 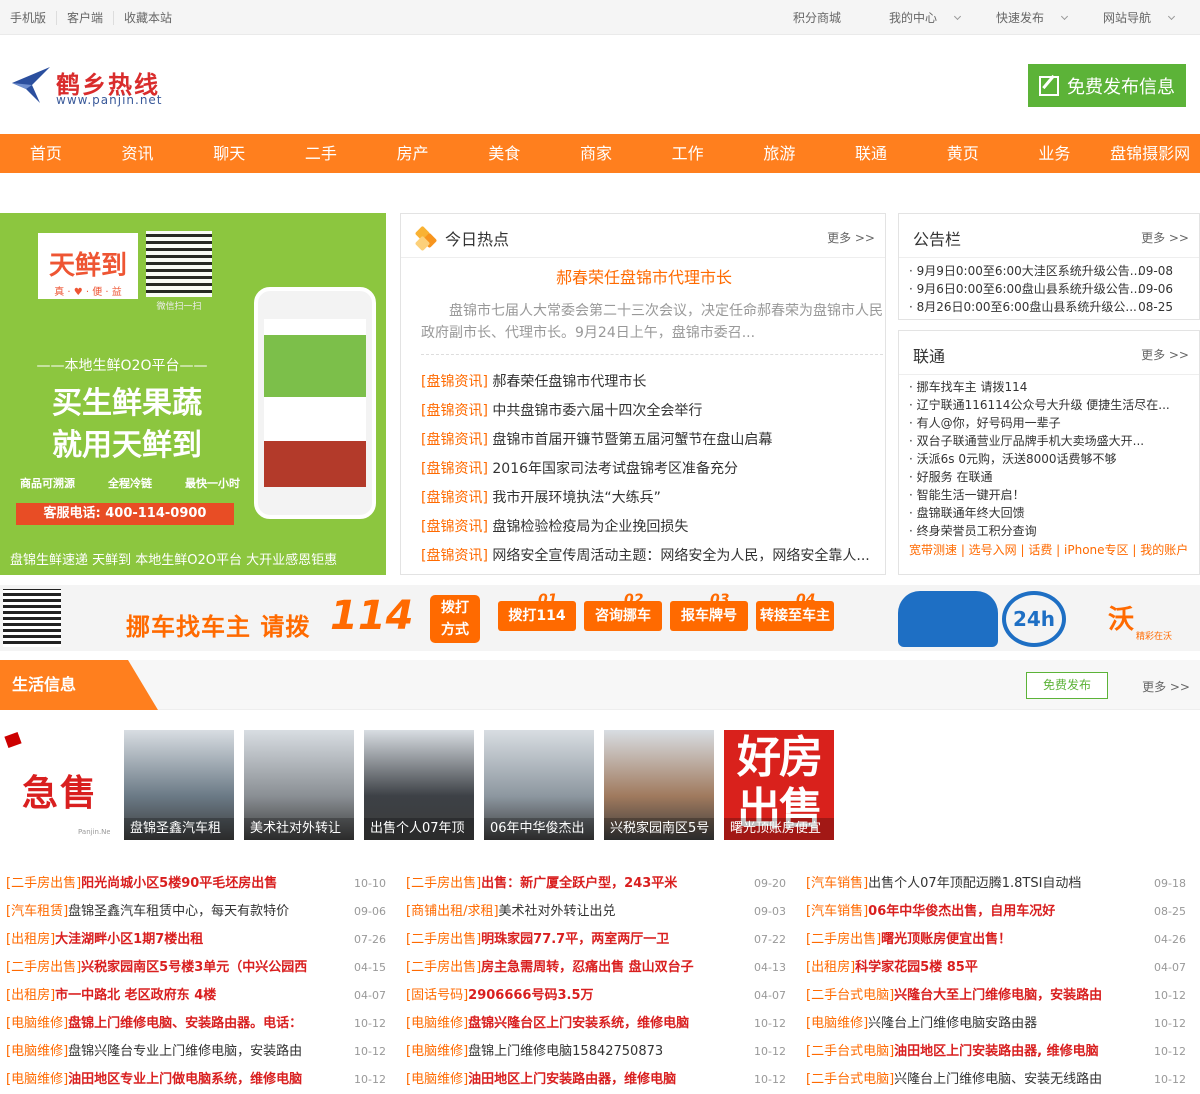 What do you see at coordinates (201, 996) in the screenshot?
I see `list-item: [出租房]市一中路北 老区政府东 4楼 04-07` at bounding box center [201, 996].